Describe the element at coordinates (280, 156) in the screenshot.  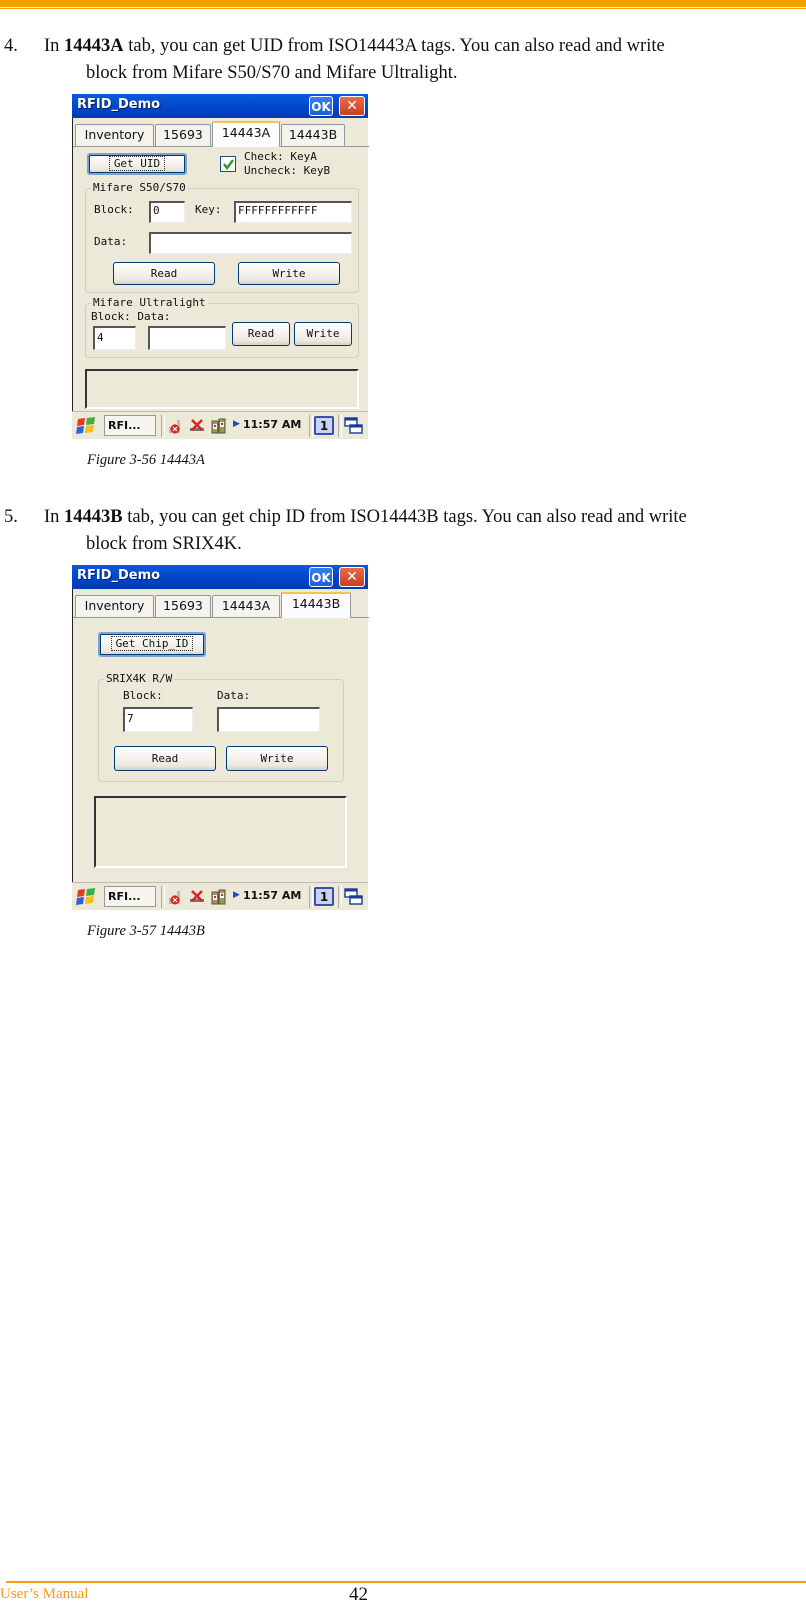
I see `check-keya-label: Check: KeyA` at that location.